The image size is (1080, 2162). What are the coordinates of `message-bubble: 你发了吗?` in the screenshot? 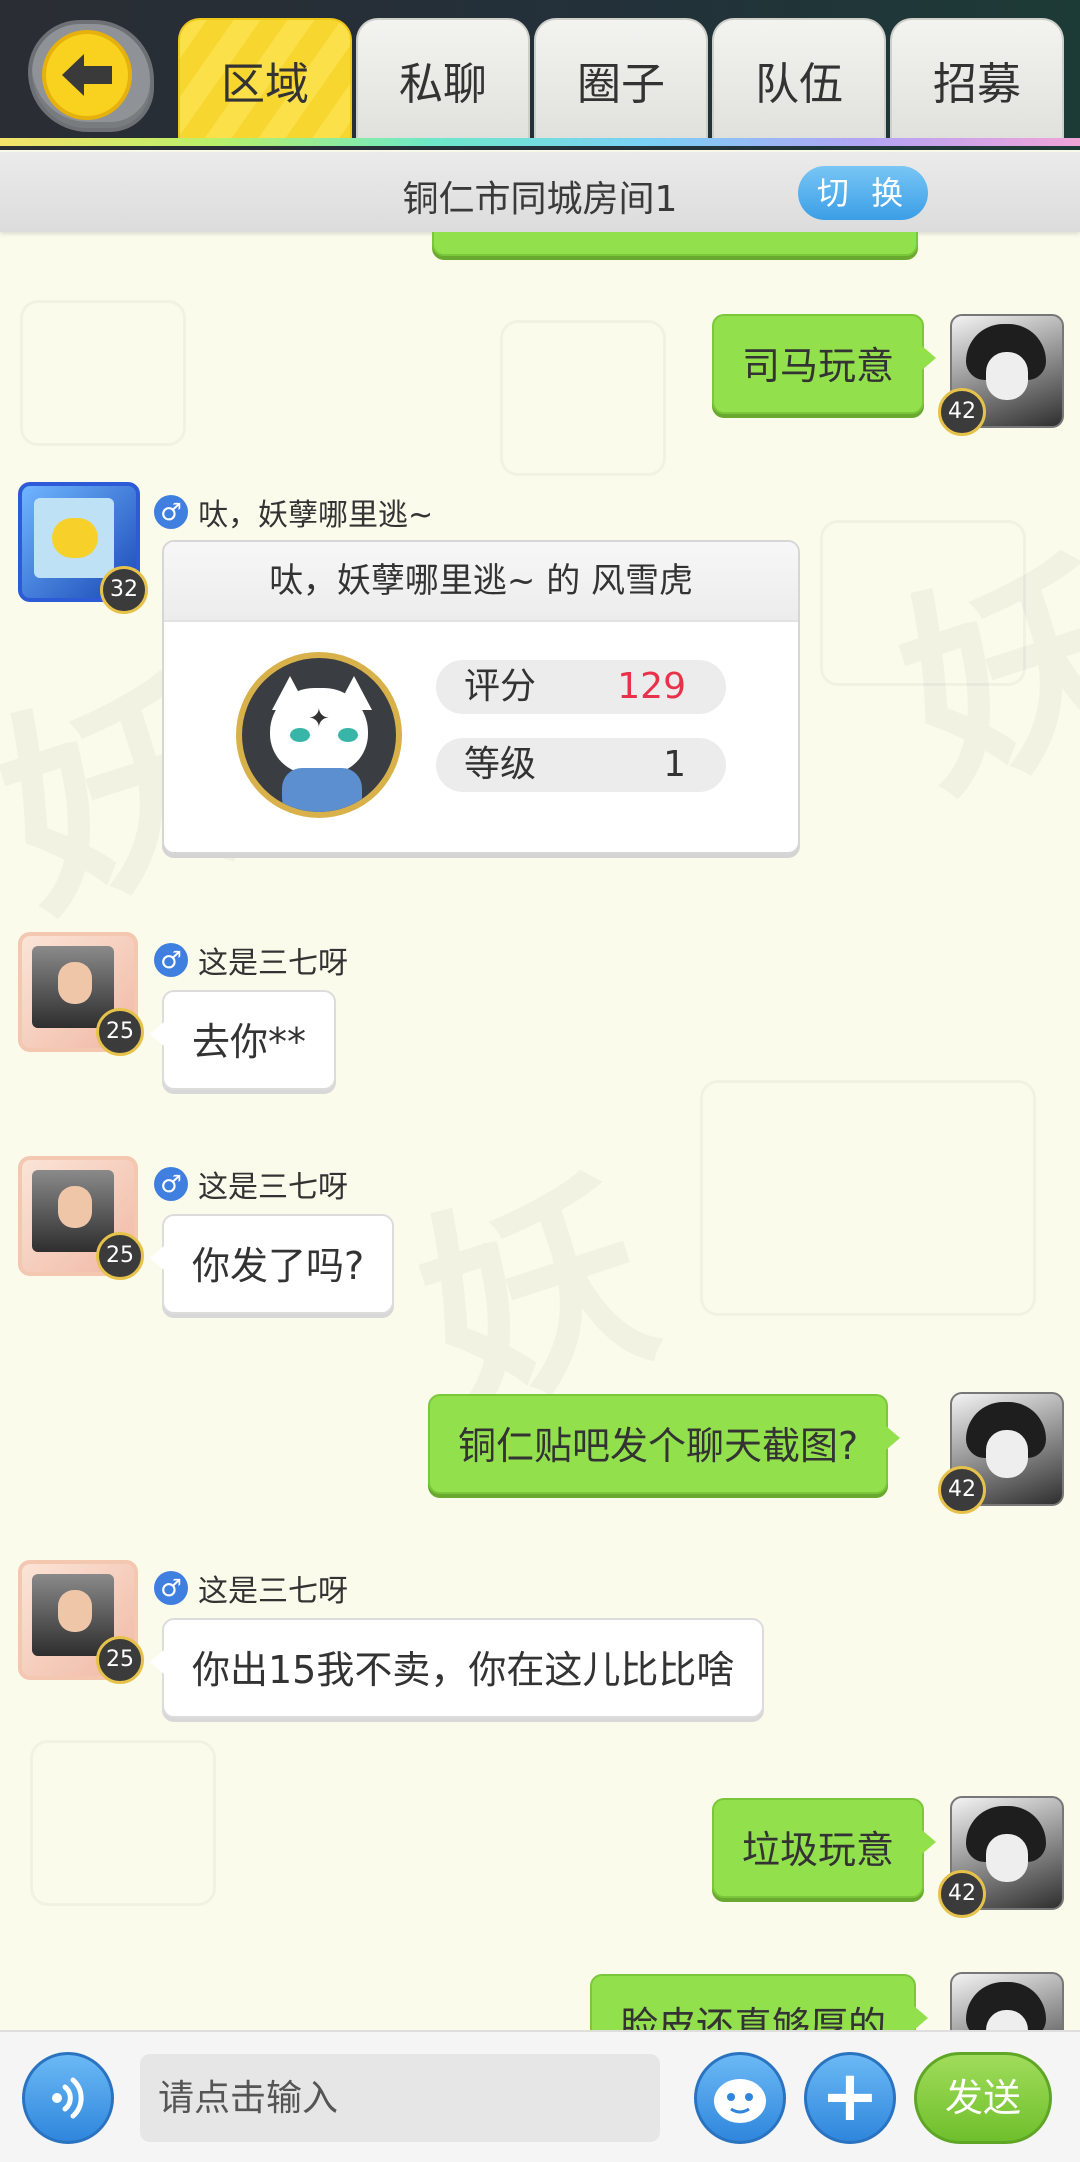 It's located at (272, 1264).